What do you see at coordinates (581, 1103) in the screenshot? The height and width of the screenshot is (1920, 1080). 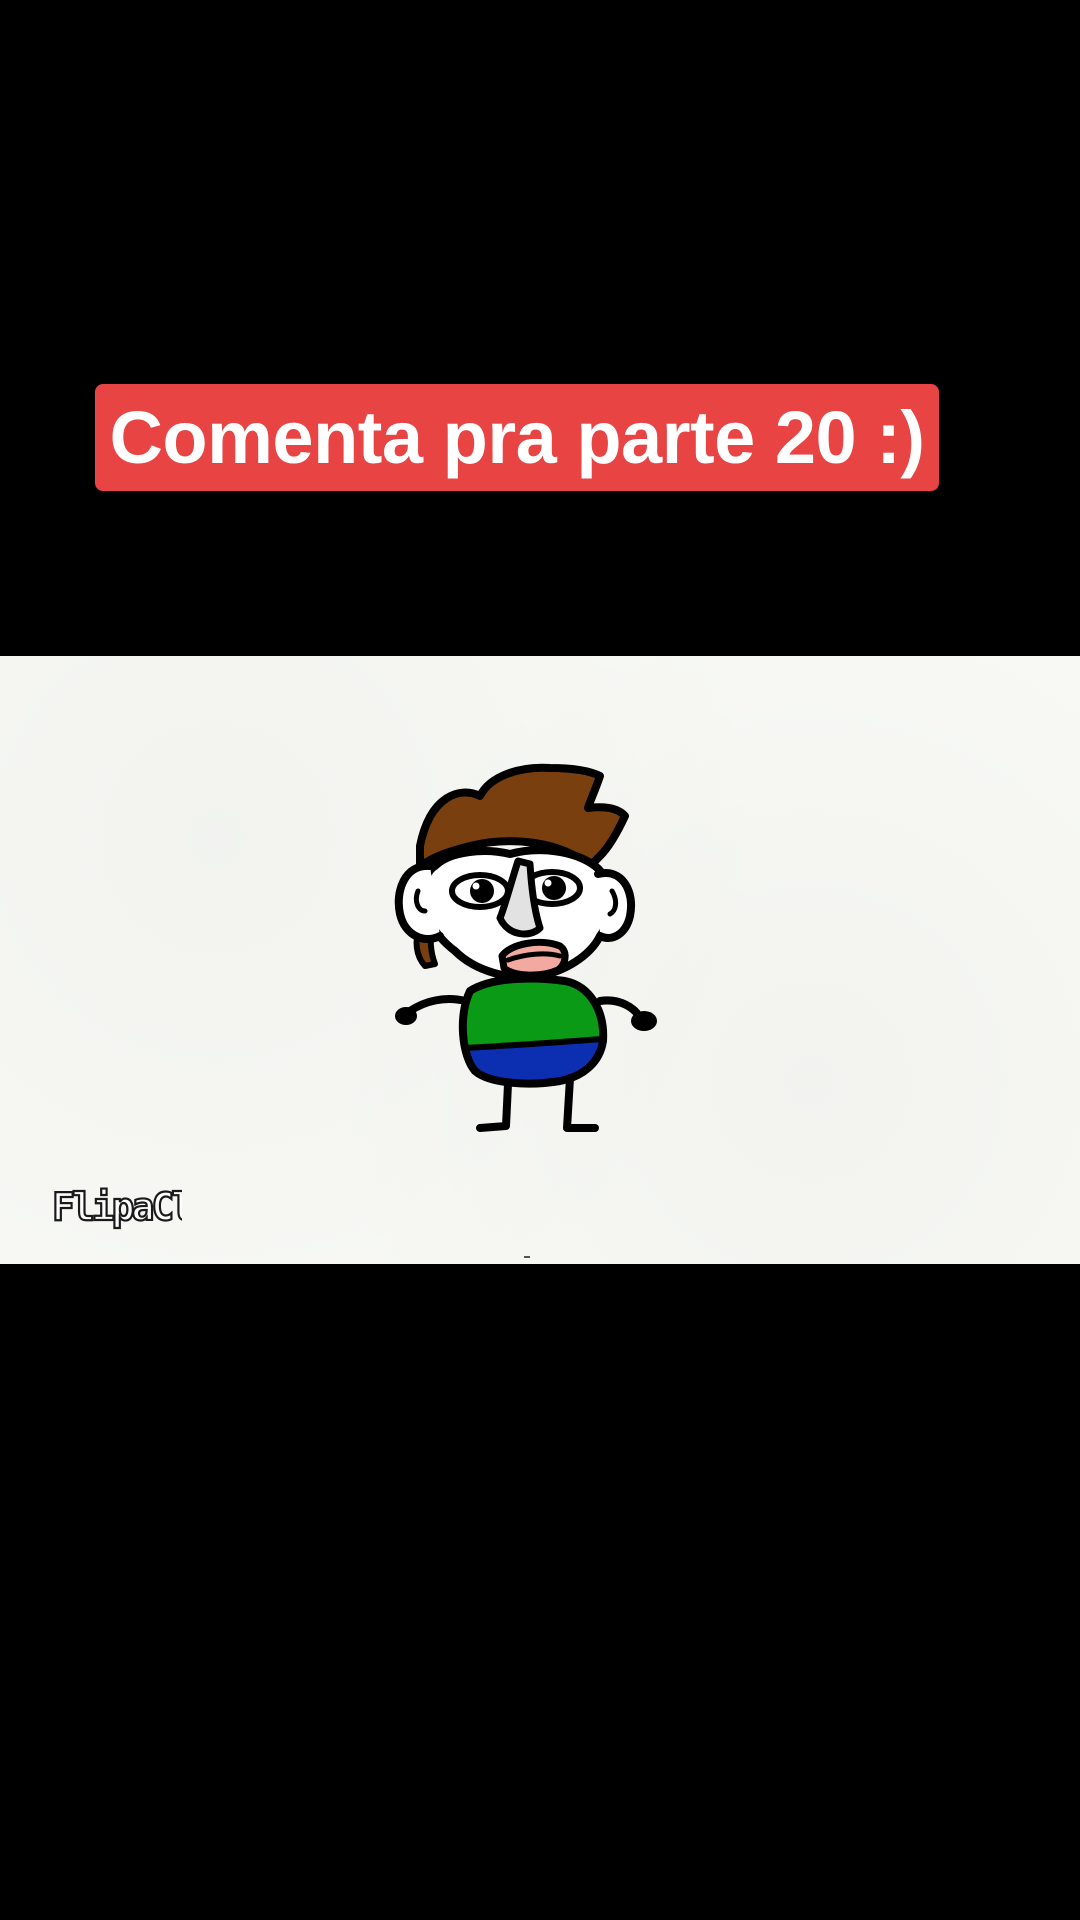 I see `character-right-leg` at bounding box center [581, 1103].